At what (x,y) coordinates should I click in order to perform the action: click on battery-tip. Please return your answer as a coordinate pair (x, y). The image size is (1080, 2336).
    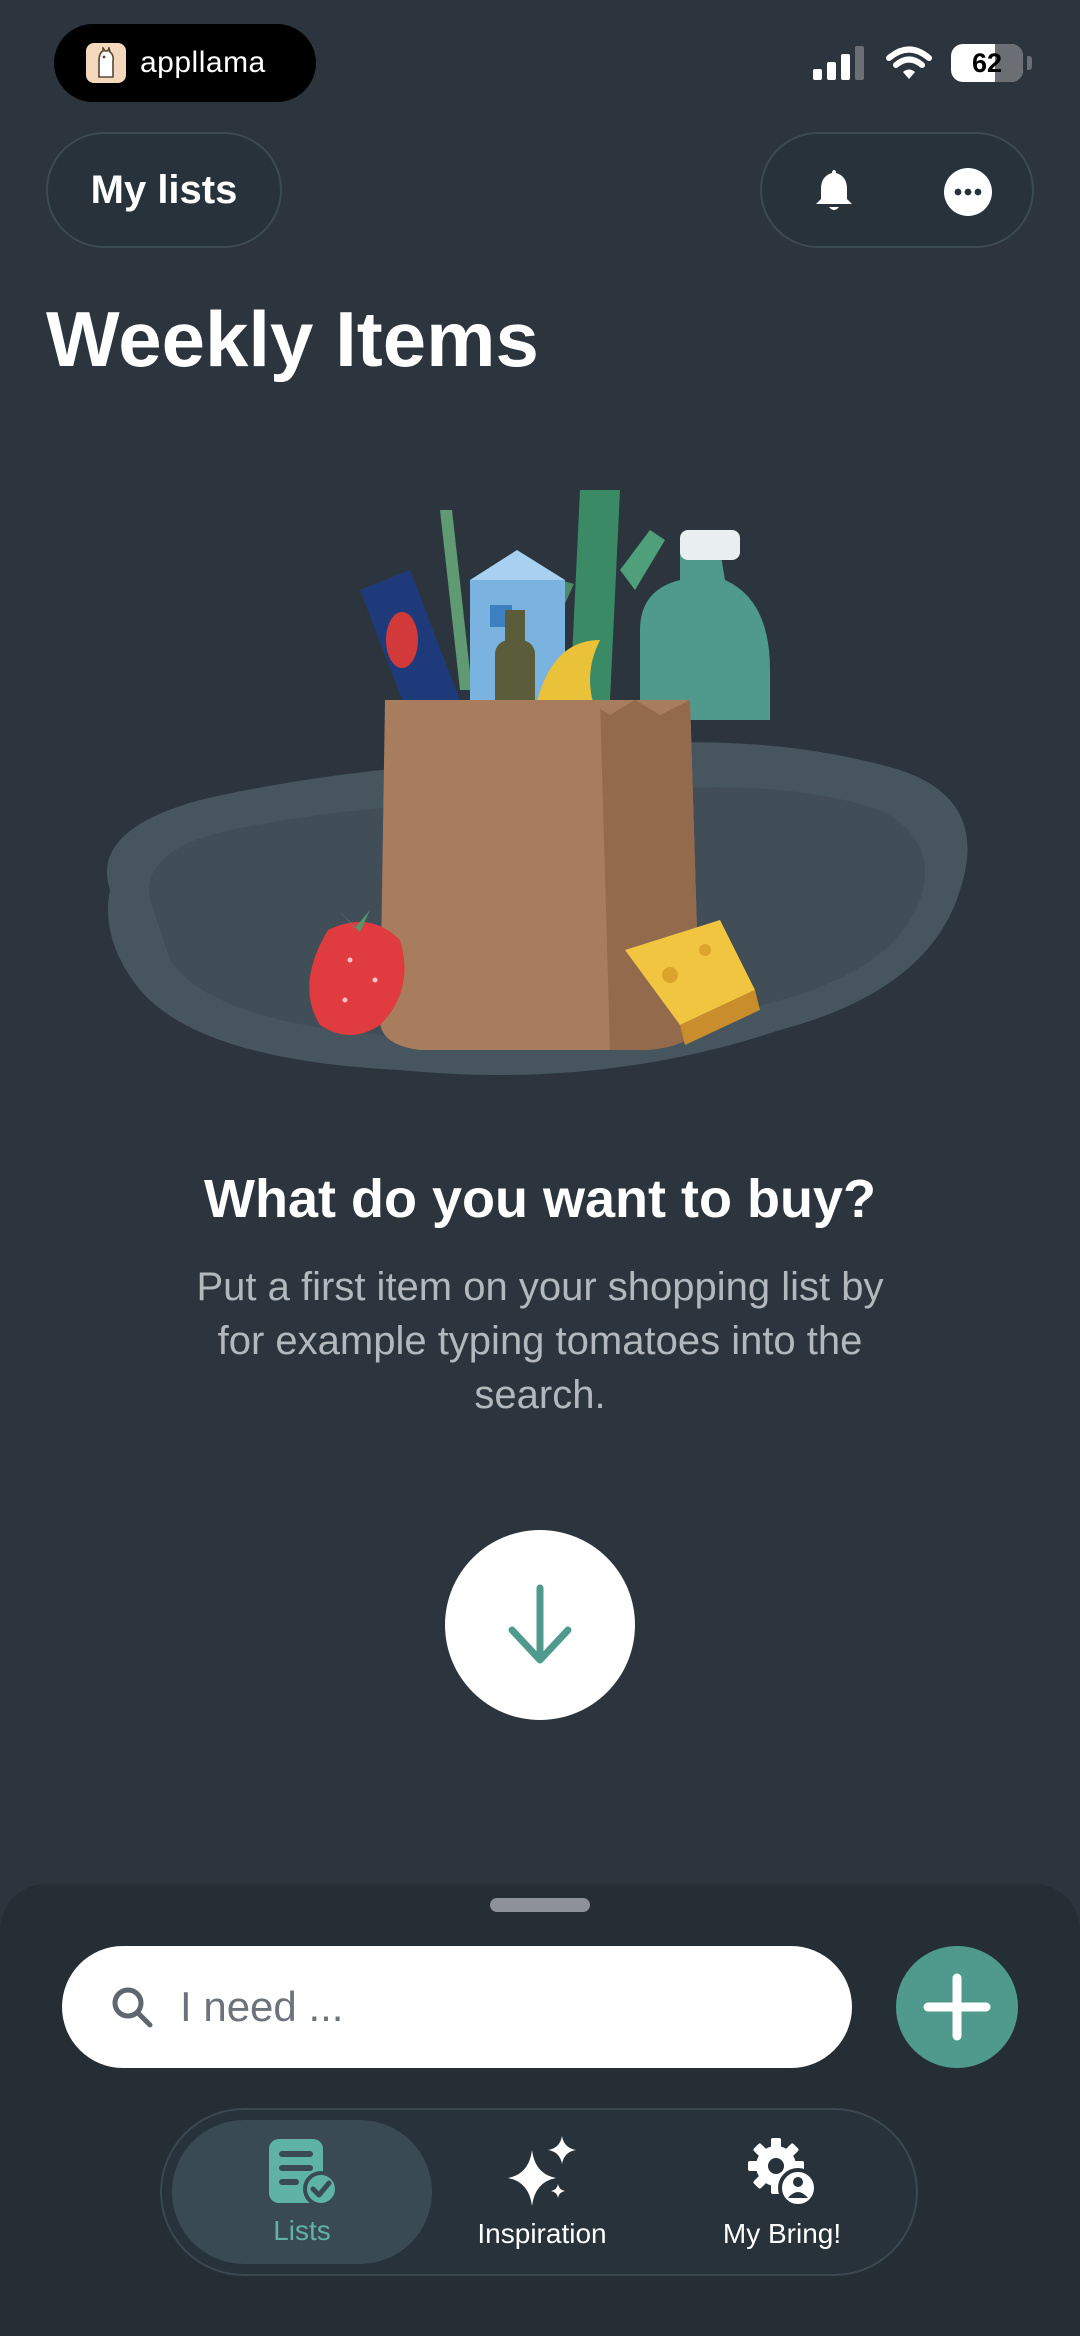
    Looking at the image, I should click on (1029, 63).